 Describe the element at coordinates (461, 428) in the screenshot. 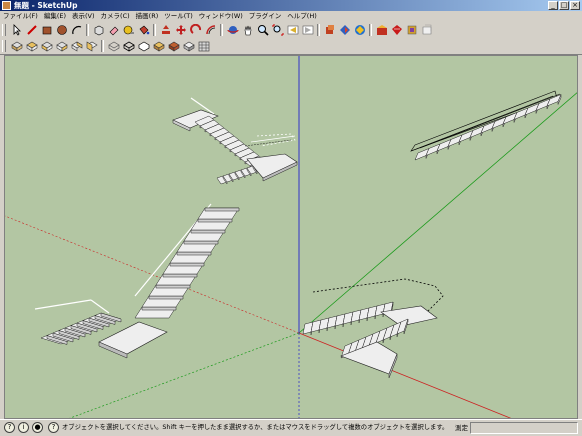

I see `measurements-label: 測定` at that location.